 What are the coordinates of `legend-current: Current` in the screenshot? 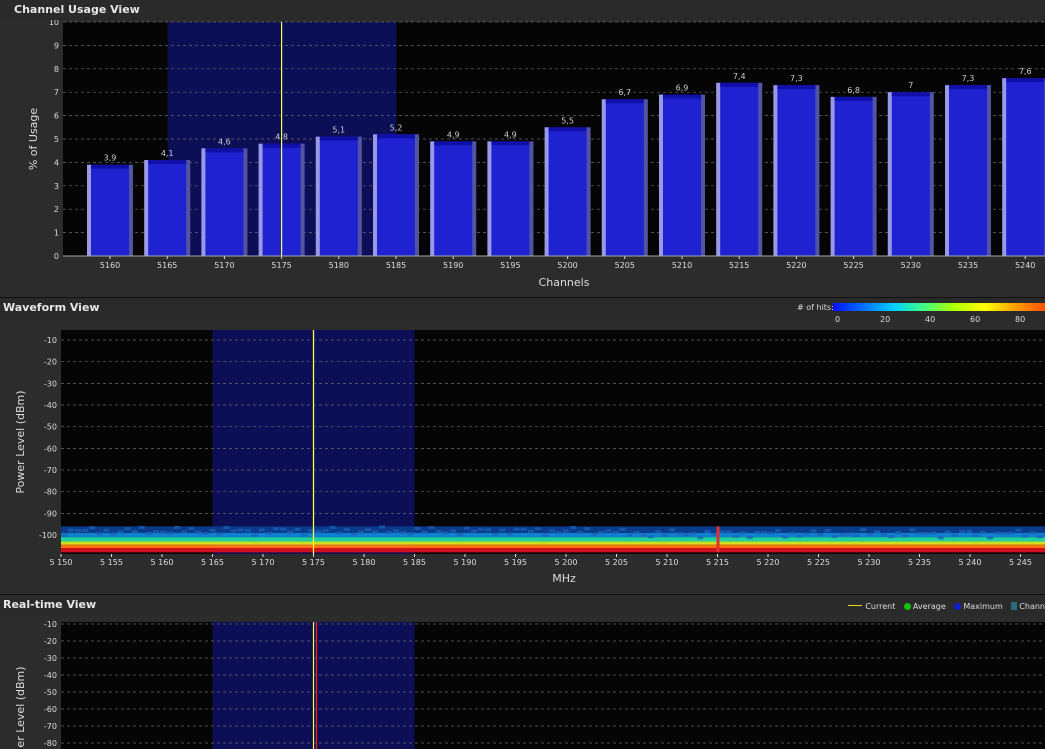 It's located at (871, 606).